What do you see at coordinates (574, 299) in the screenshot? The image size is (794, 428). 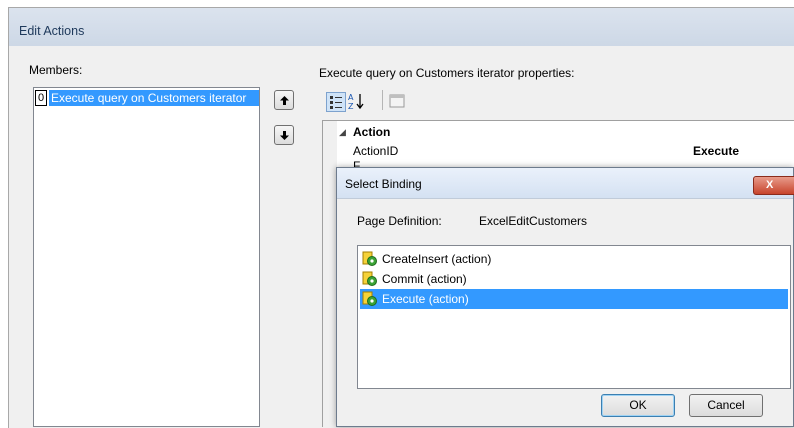 I see `list-item: Execute (action)` at bounding box center [574, 299].